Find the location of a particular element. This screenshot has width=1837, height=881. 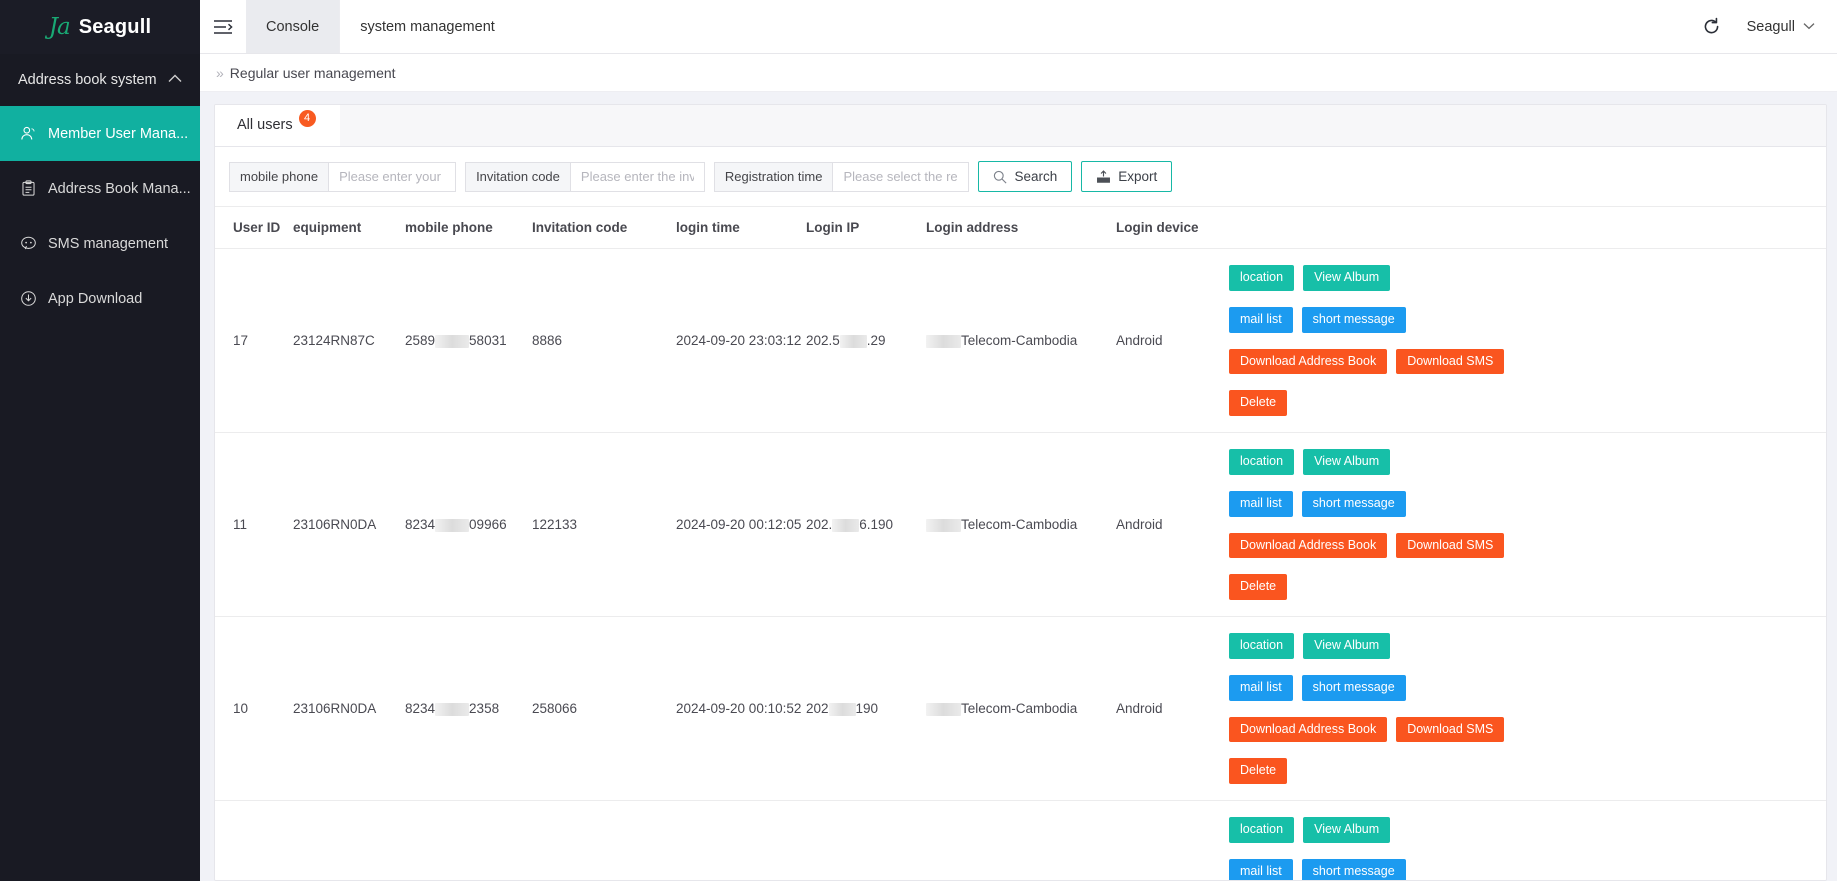

sidebar-group-address-book-system: Address book system is located at coordinates (100, 80).